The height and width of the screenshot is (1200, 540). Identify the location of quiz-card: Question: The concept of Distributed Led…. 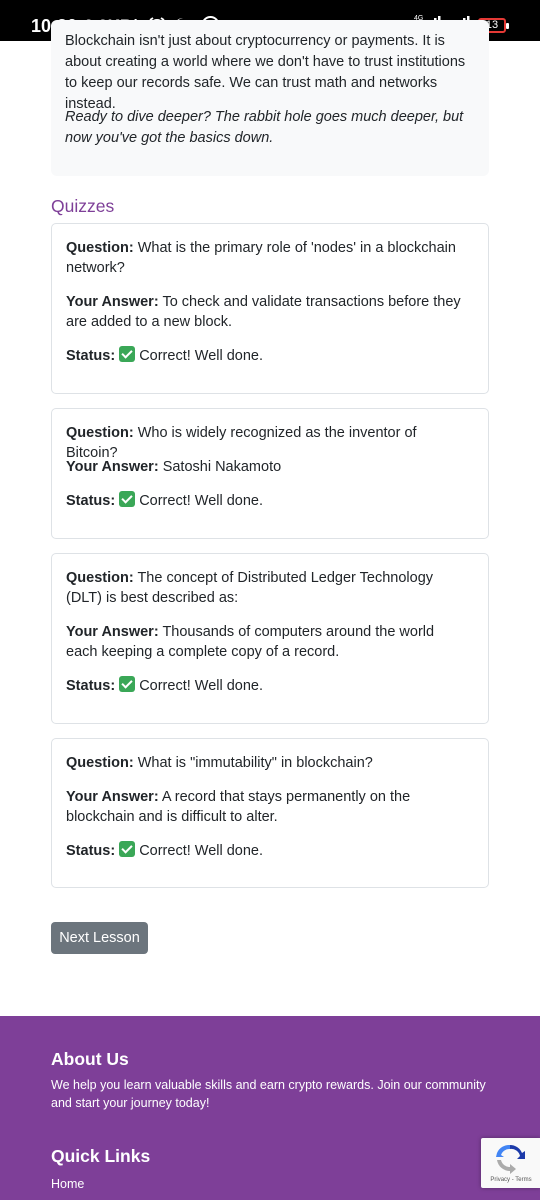
(270, 638).